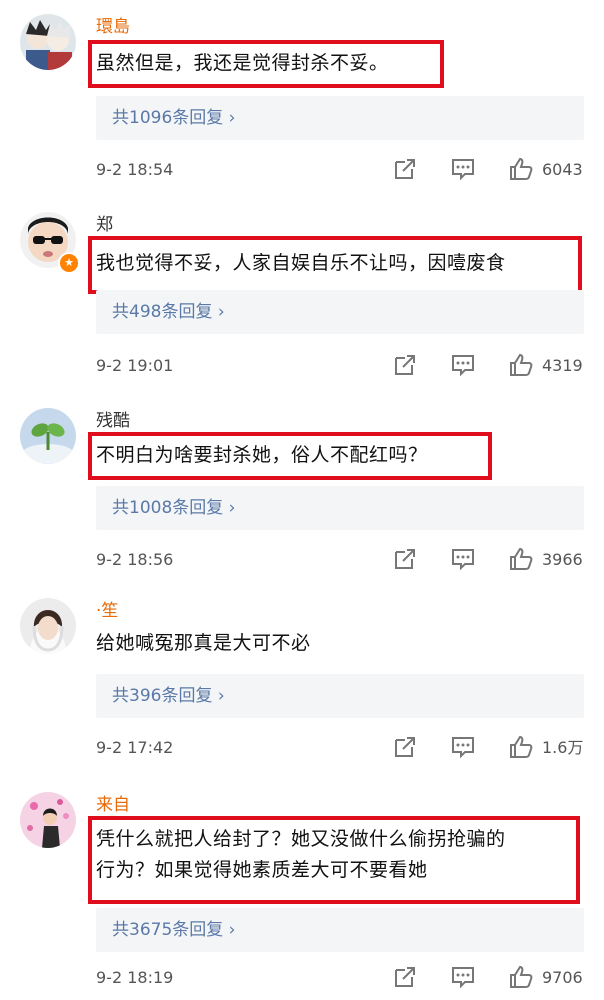 The height and width of the screenshot is (1000, 604). What do you see at coordinates (113, 27) in the screenshot?
I see `username: 環島` at bounding box center [113, 27].